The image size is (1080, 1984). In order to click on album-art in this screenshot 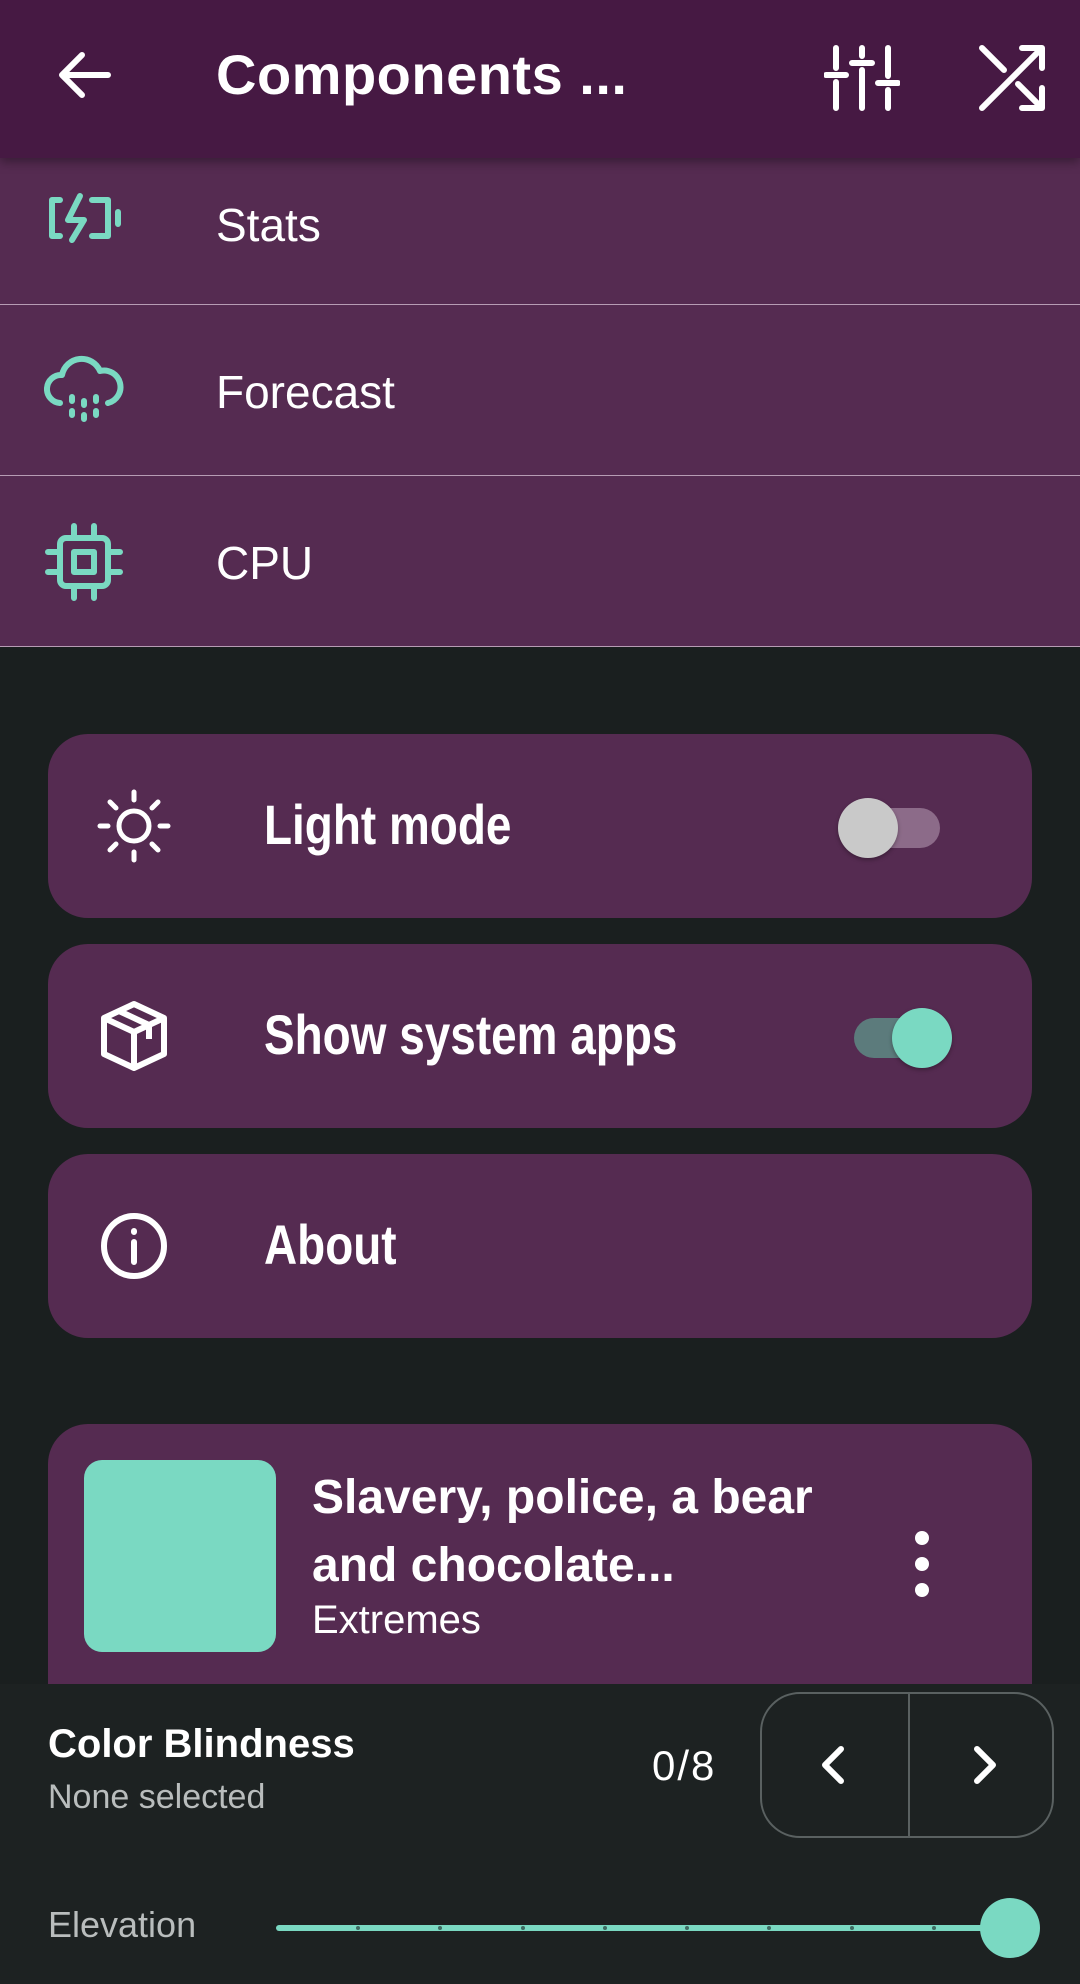, I will do `click(180, 1556)`.